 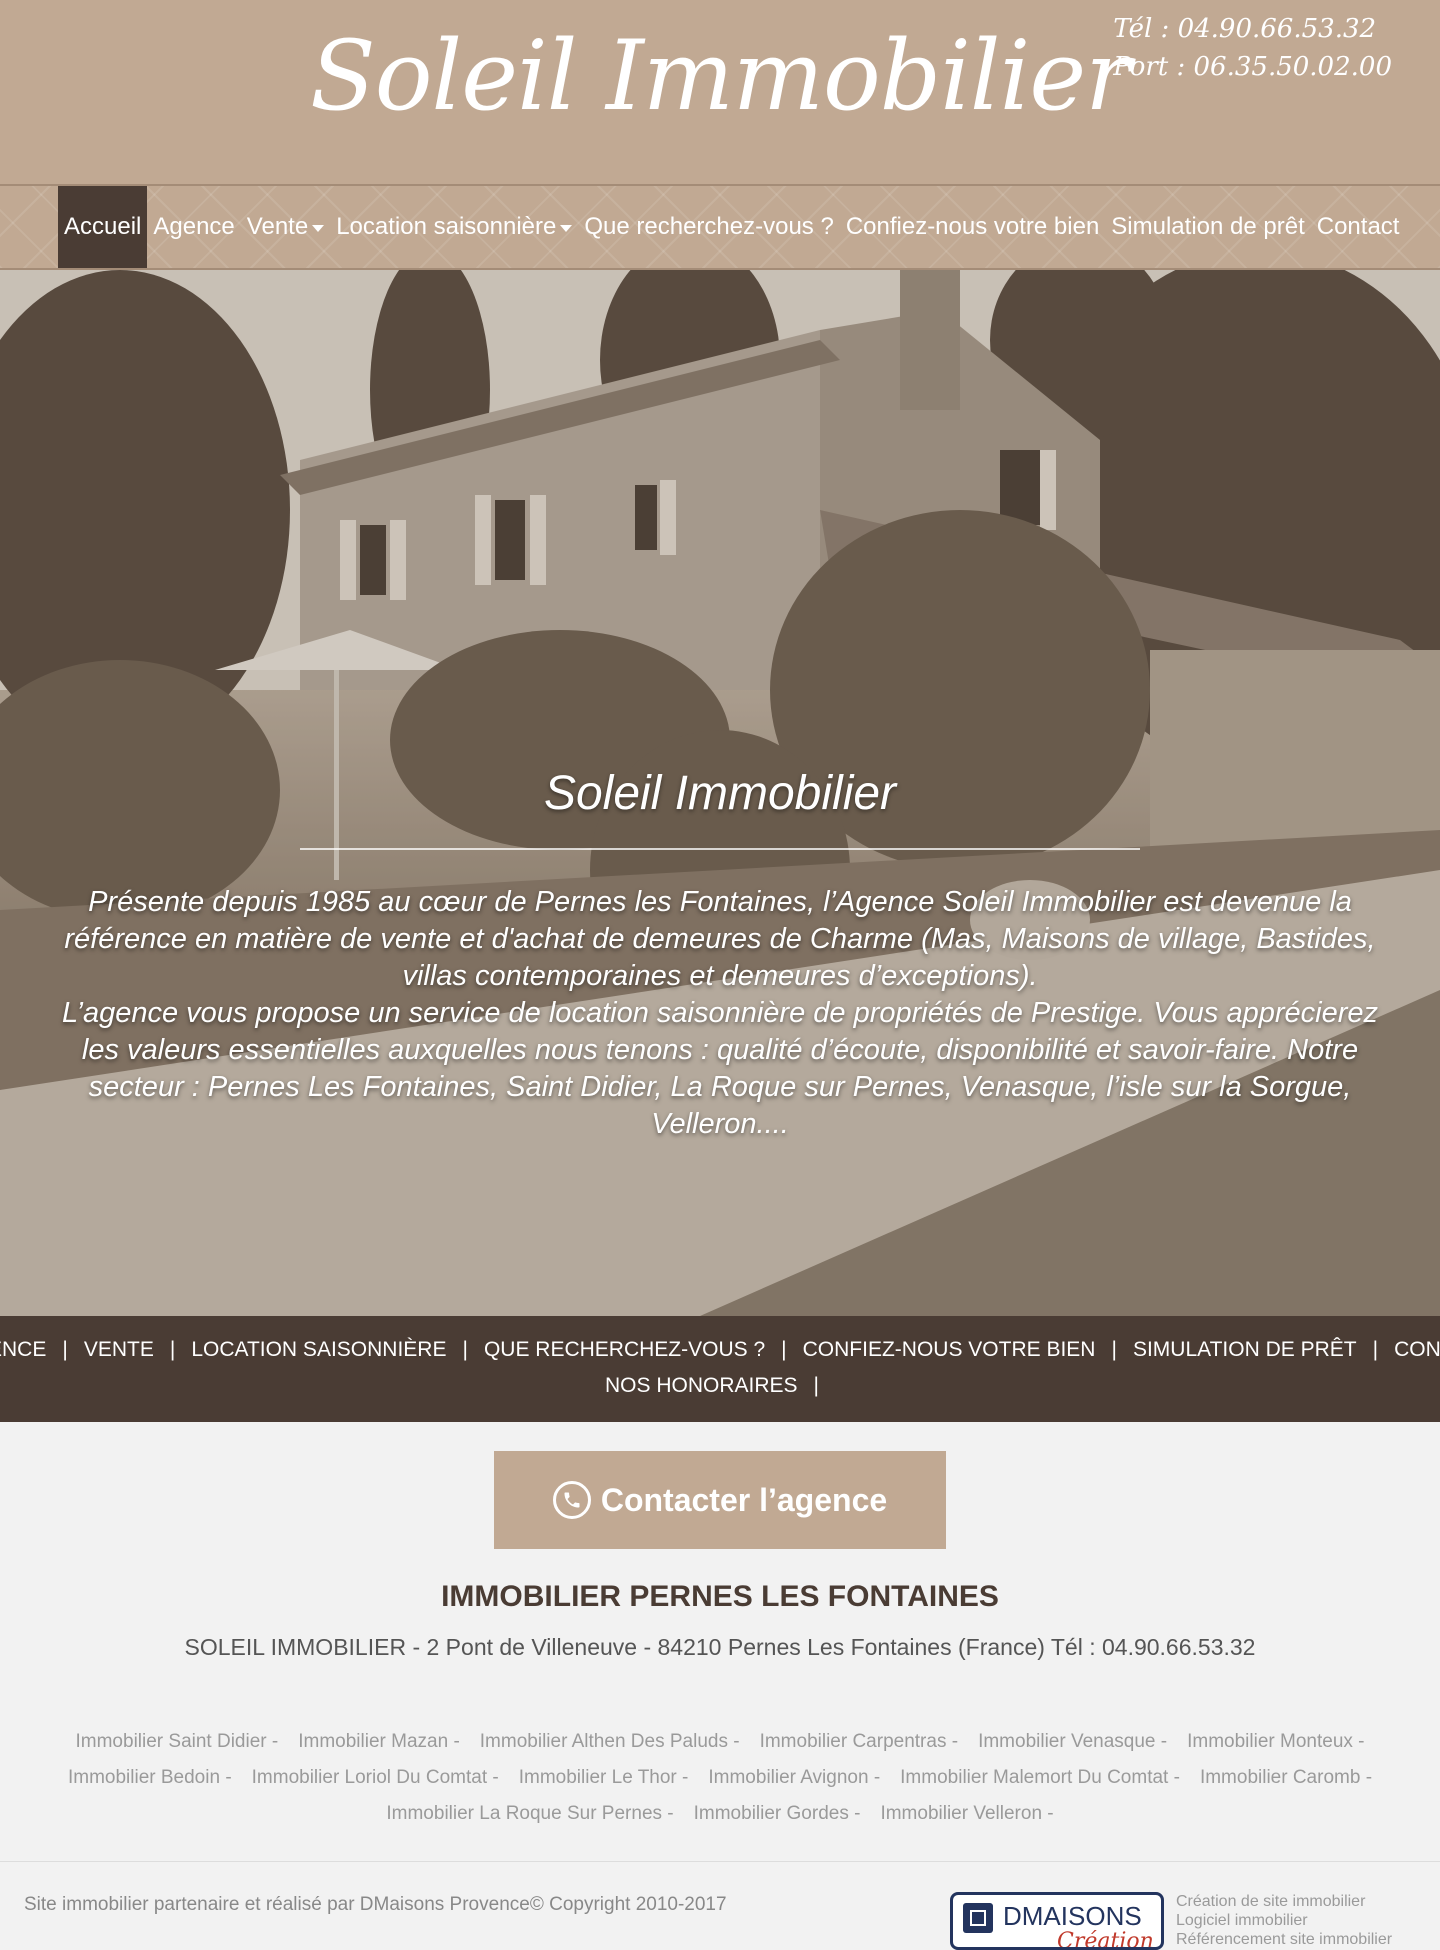 What do you see at coordinates (744, 1499) in the screenshot?
I see `contact-agency-label: Contacter l’agence` at bounding box center [744, 1499].